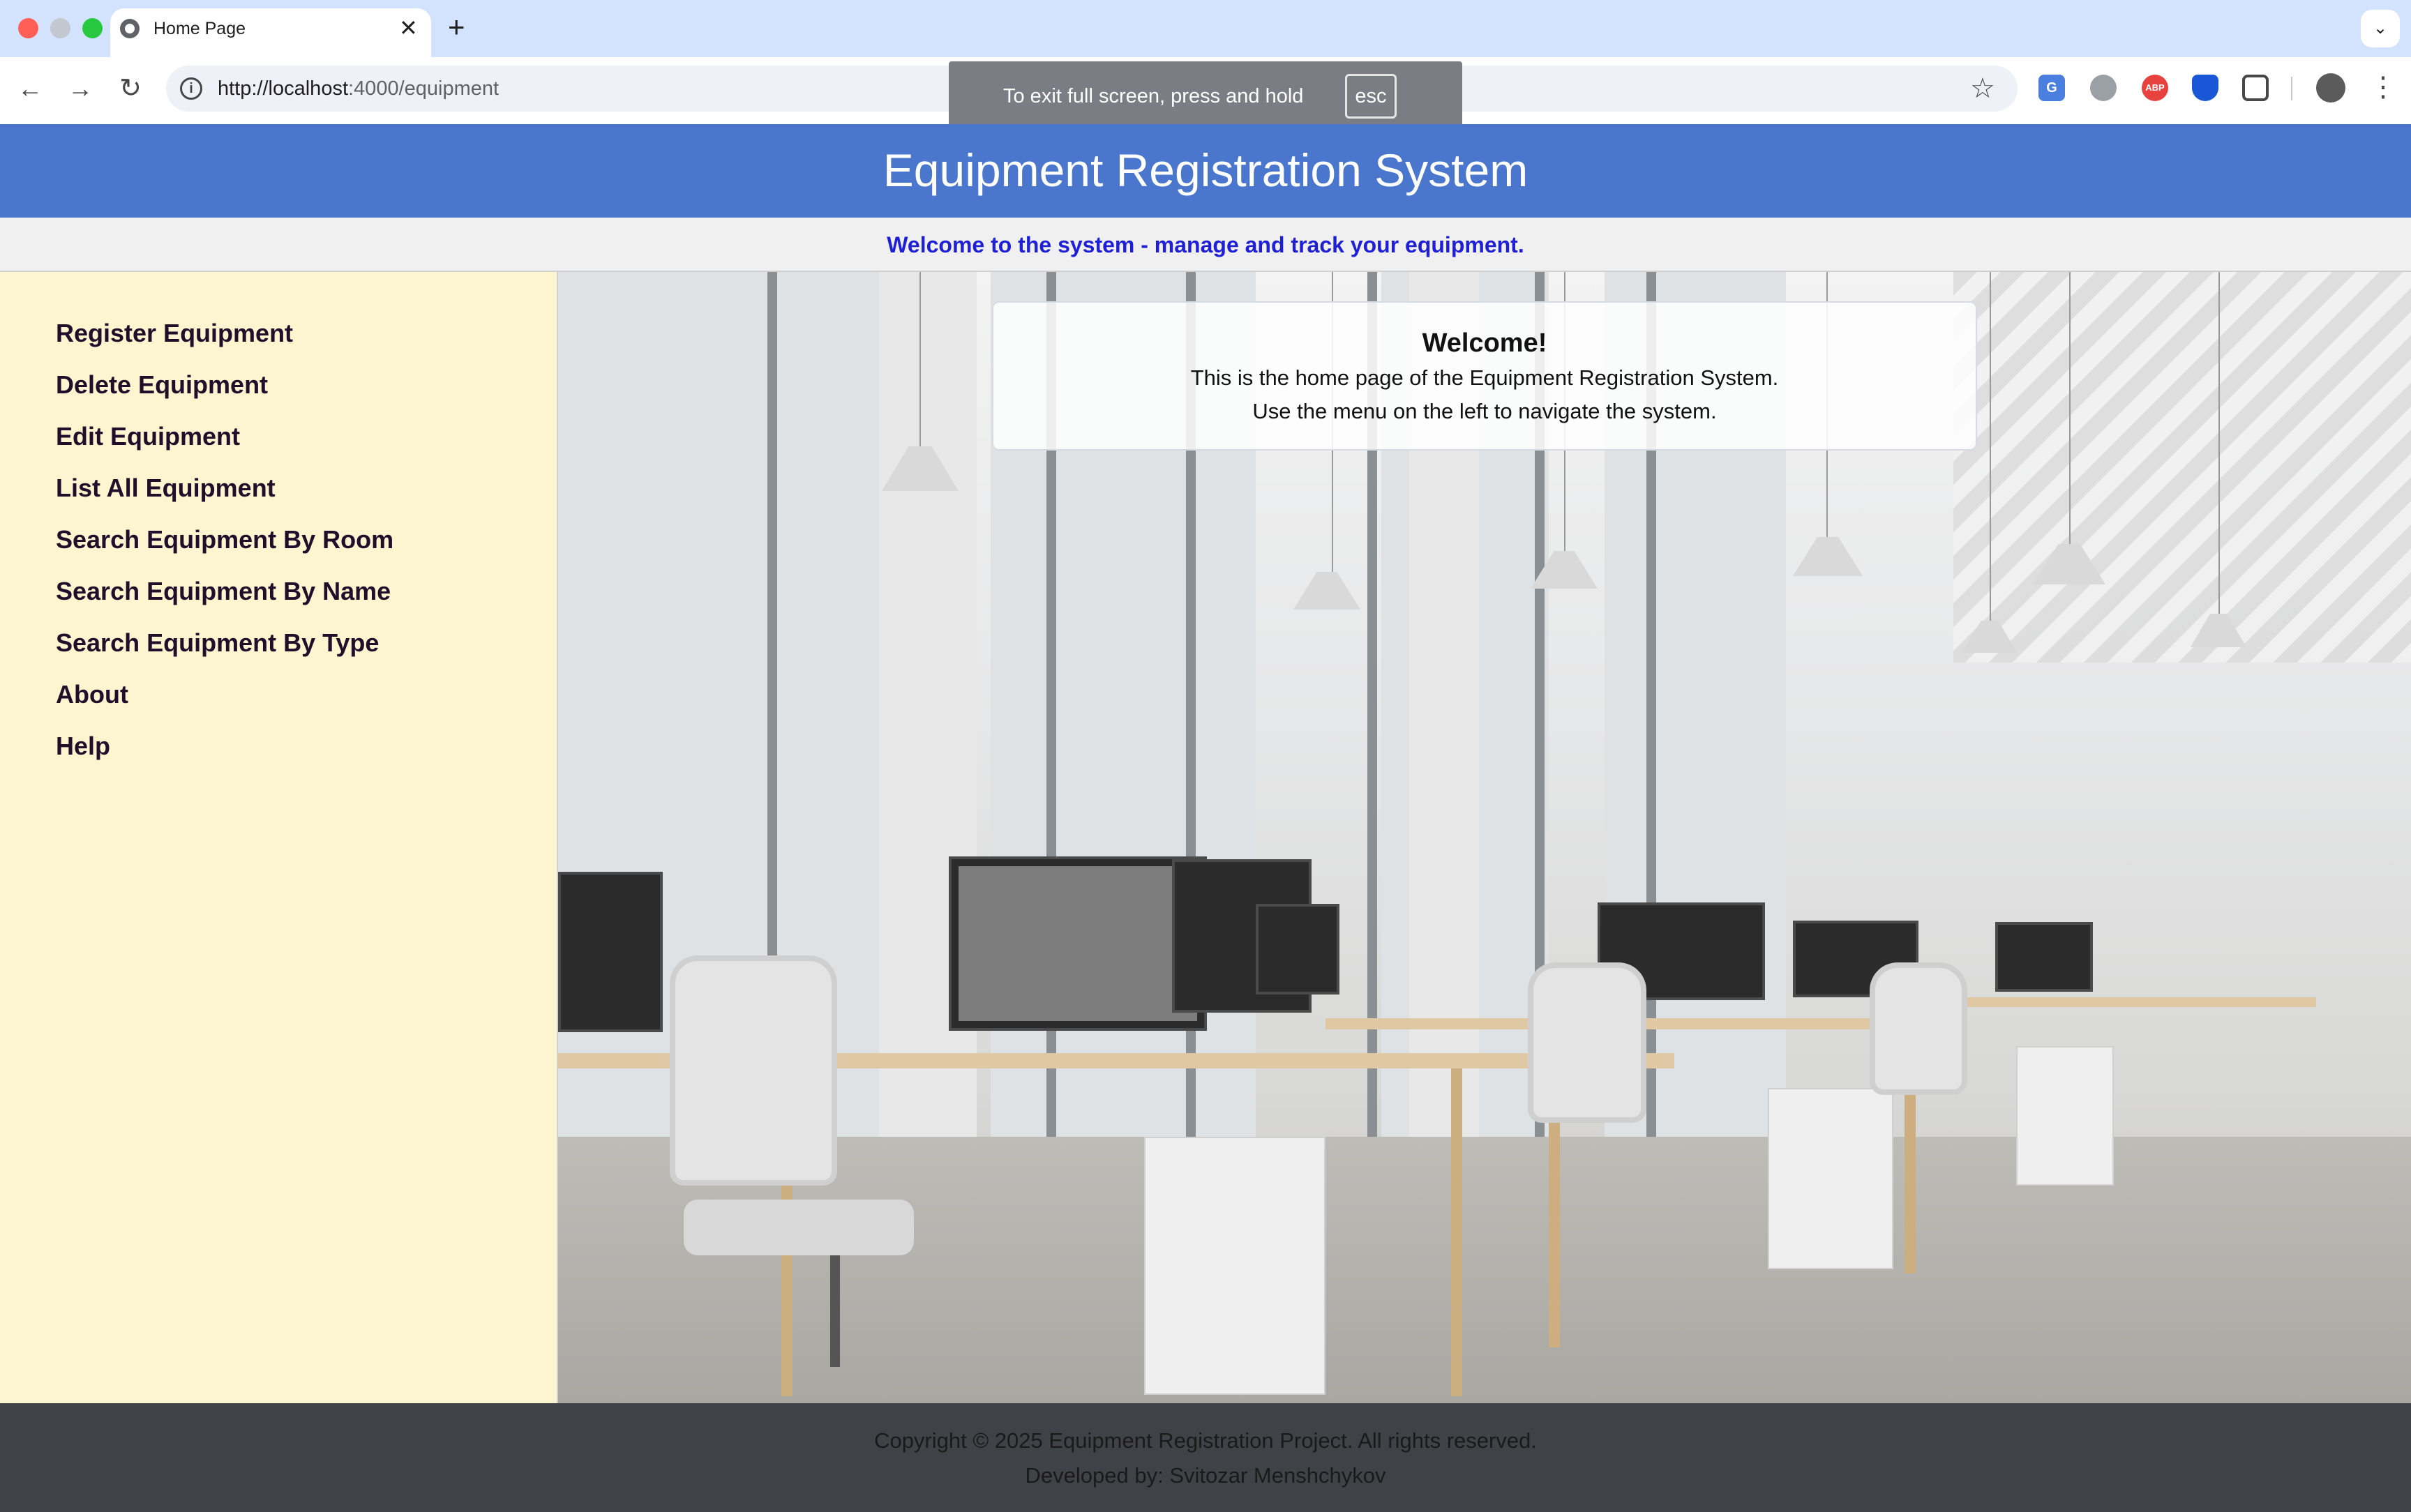 The height and width of the screenshot is (1512, 2411). I want to click on monitor-screen, so click(1078, 944).